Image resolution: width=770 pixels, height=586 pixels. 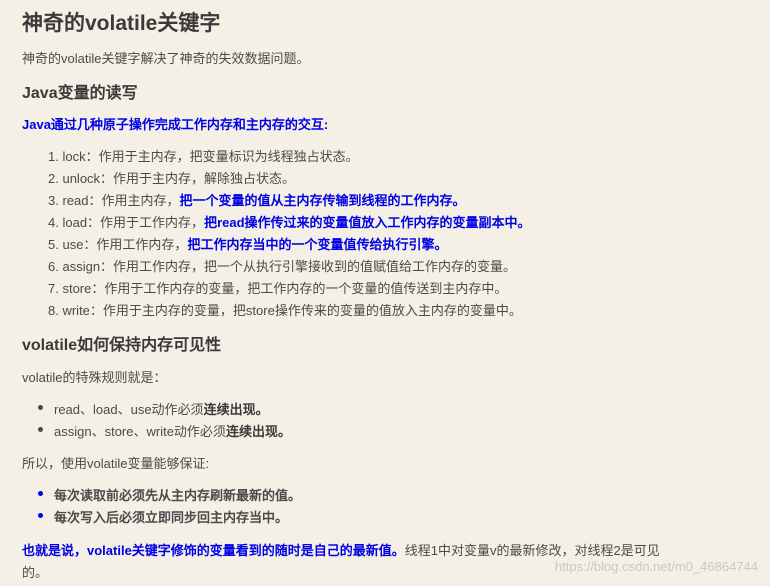 What do you see at coordinates (121, 200) in the screenshot?
I see `list-text: read：作用主内存，` at bounding box center [121, 200].